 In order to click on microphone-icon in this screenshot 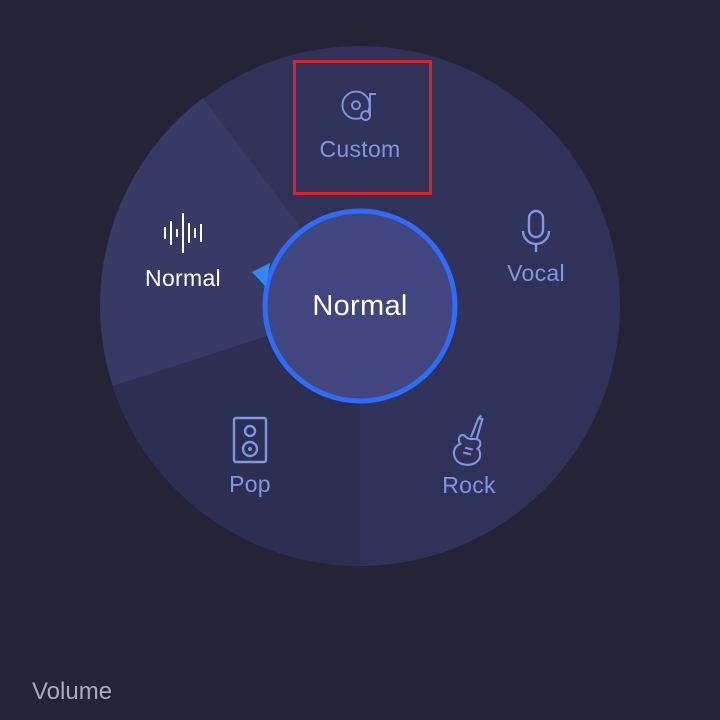, I will do `click(536, 234)`.